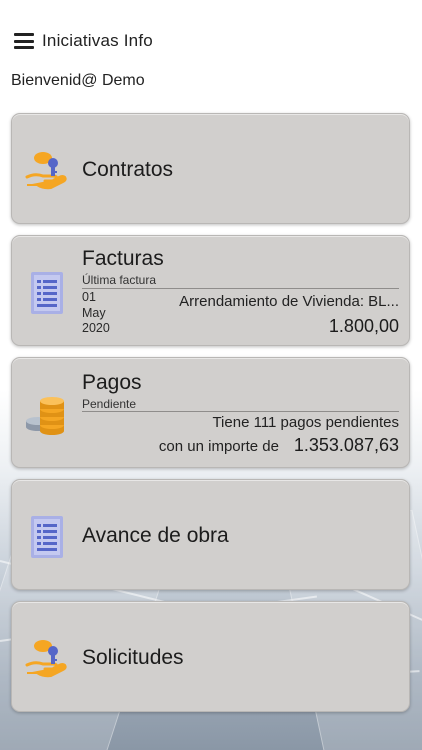 The image size is (422, 750). I want to click on hamburger-menu-icon, so click(24, 41).